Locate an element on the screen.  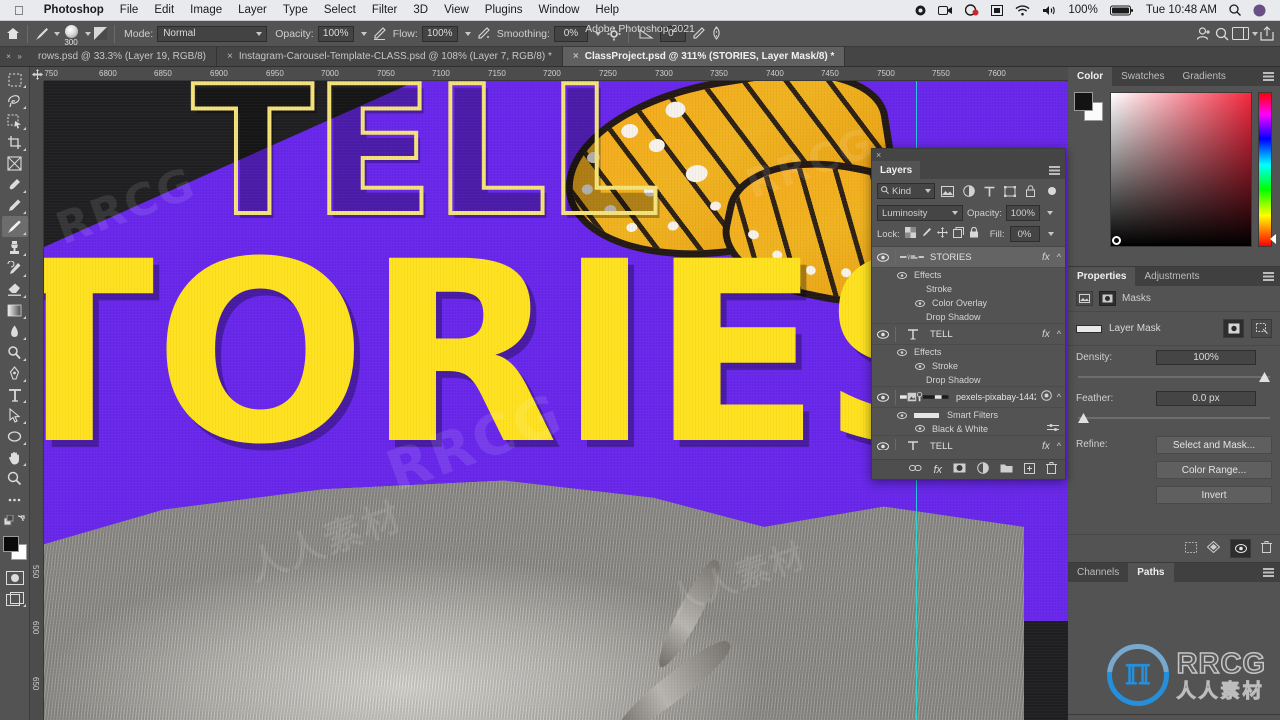
document-tab-1: rows.psd @ 33.3% (Layer 19, RGB/8) is located at coordinates (122, 56).